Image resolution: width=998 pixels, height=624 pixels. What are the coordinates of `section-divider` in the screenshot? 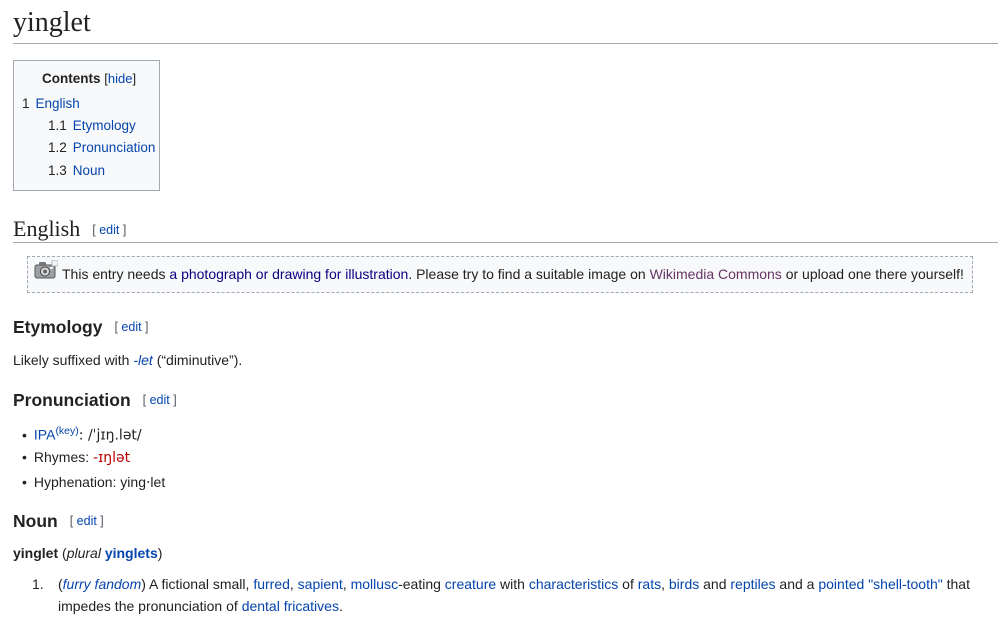 It's located at (505, 242).